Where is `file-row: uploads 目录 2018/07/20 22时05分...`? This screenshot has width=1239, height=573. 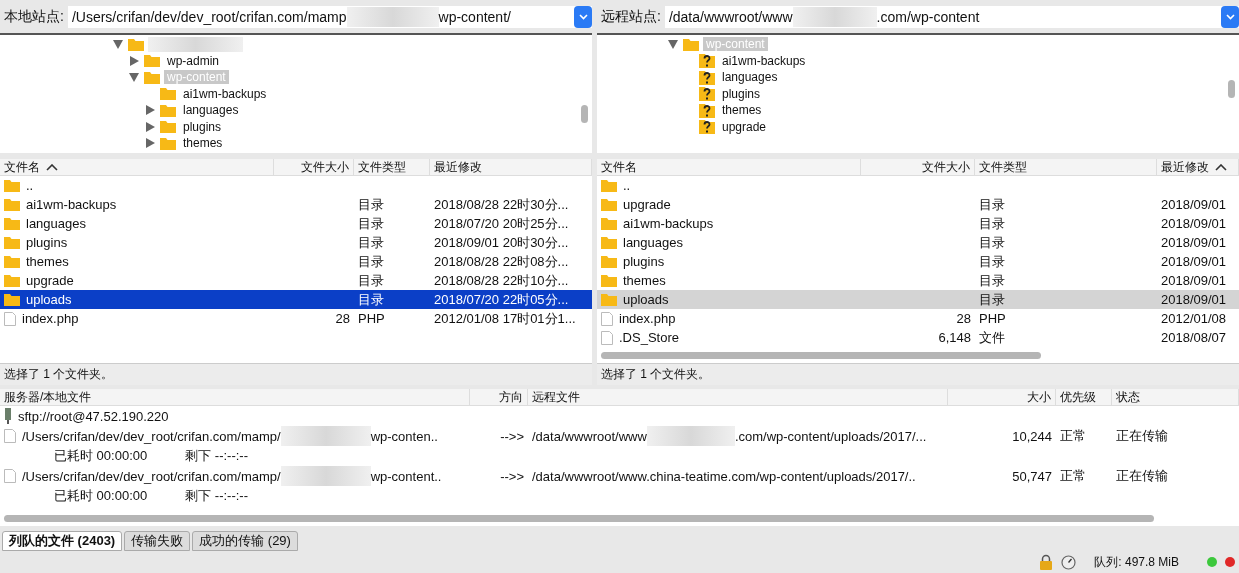
file-row: uploads 目录 2018/07/20 22时05分... is located at coordinates (296, 299).